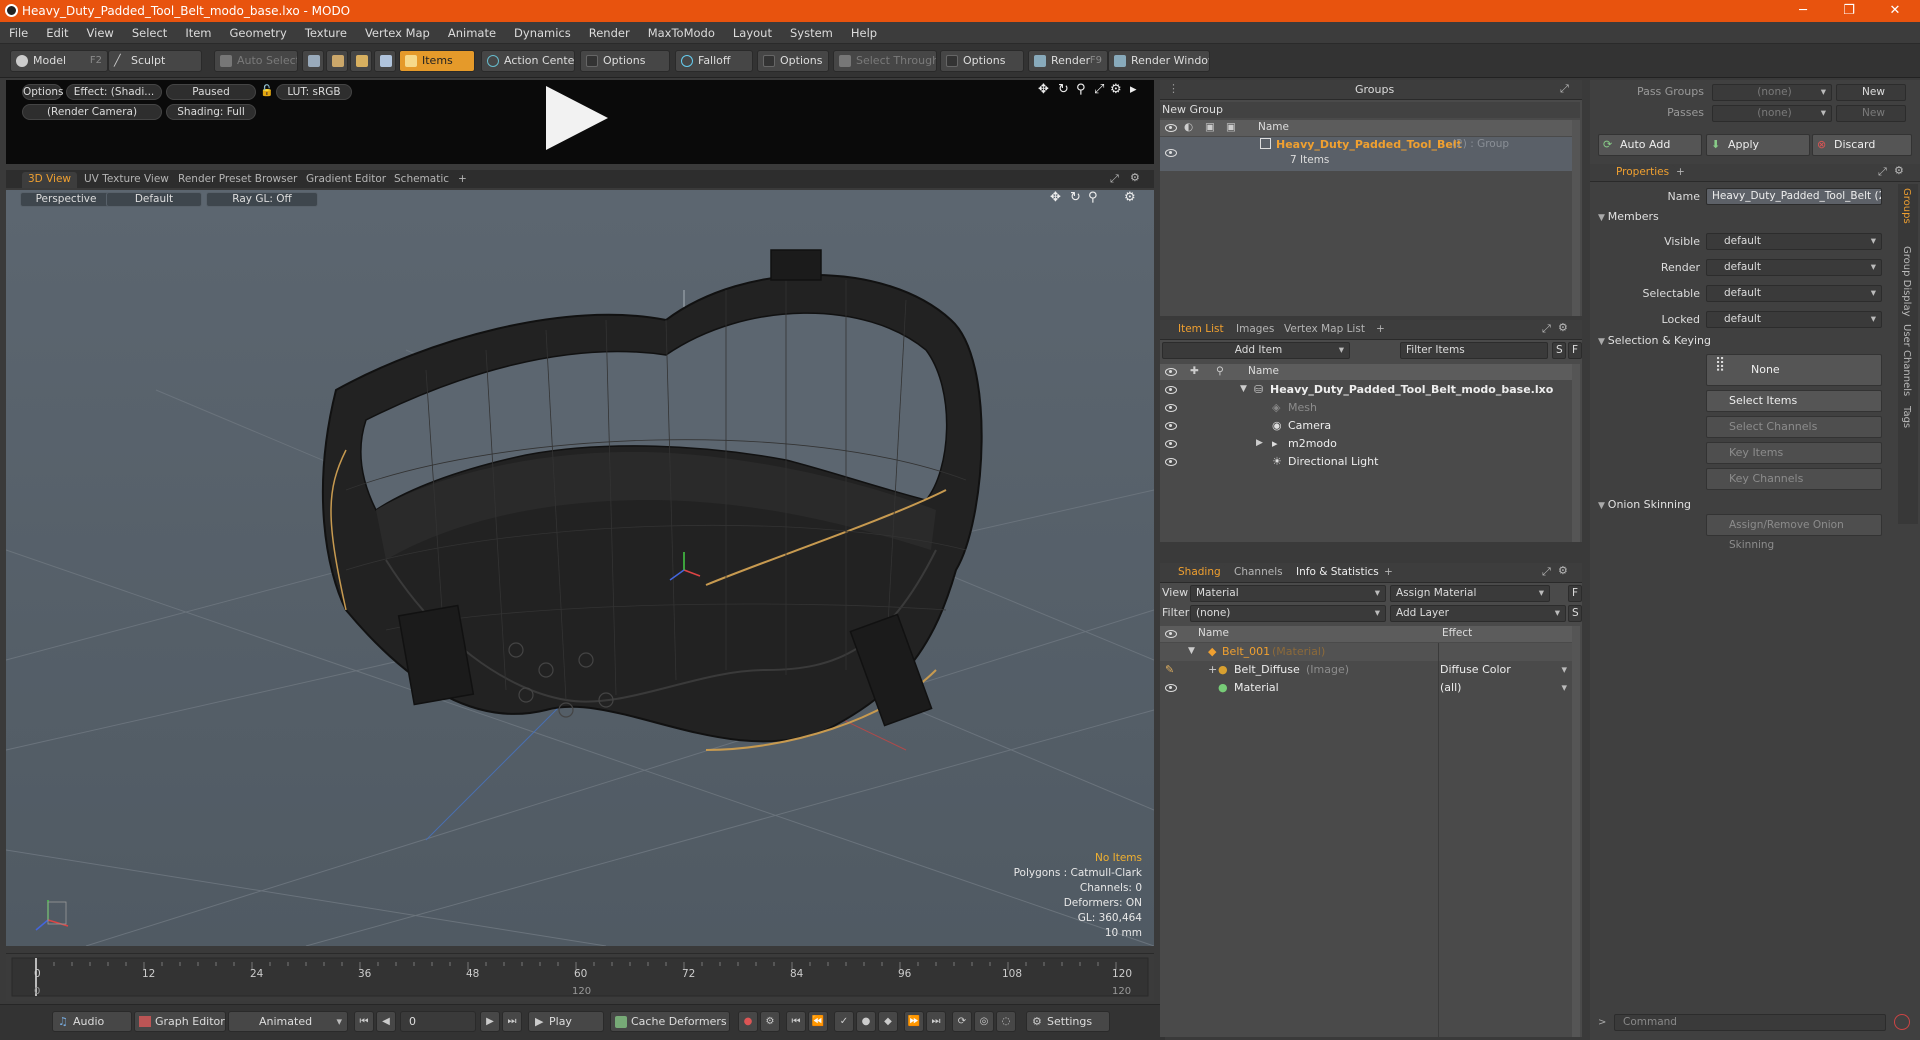 The height and width of the screenshot is (1040, 1920). What do you see at coordinates (811, 31) in the screenshot?
I see `menu-system: System` at bounding box center [811, 31].